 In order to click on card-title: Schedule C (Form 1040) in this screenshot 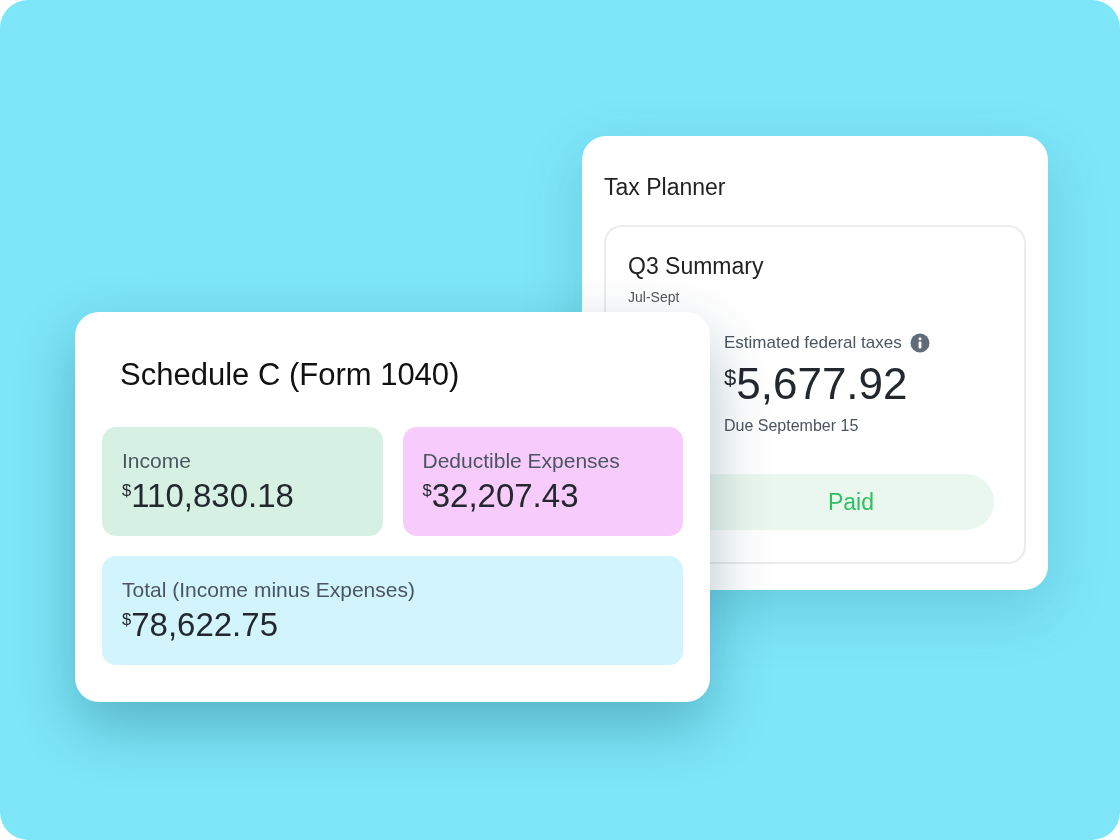, I will do `click(290, 375)`.